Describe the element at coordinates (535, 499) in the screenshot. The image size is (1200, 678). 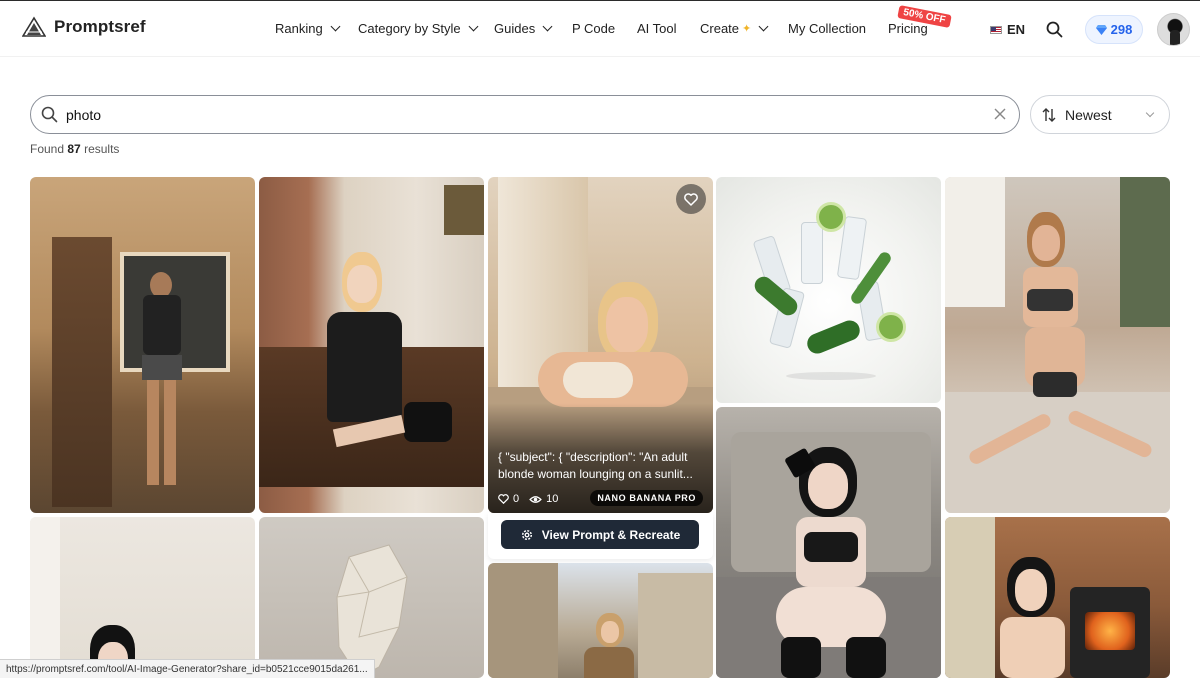
I see `eye-icon` at that location.